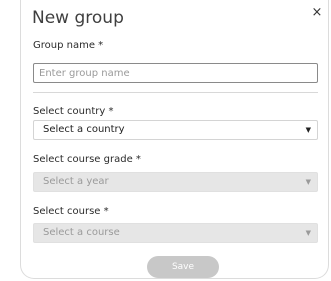  What do you see at coordinates (68, 45) in the screenshot?
I see `group-name-label: Group name *` at bounding box center [68, 45].